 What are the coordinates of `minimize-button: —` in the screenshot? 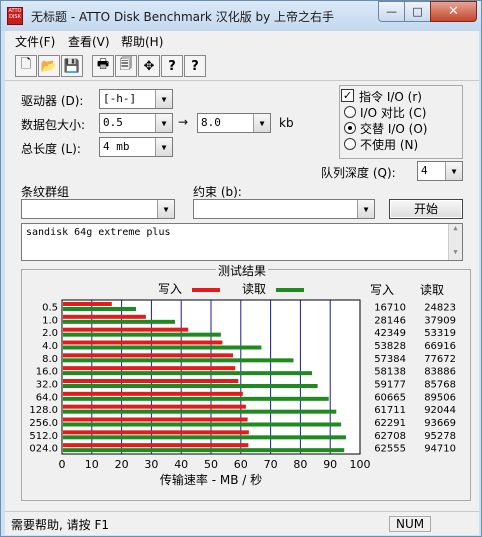 It's located at (391, 11).